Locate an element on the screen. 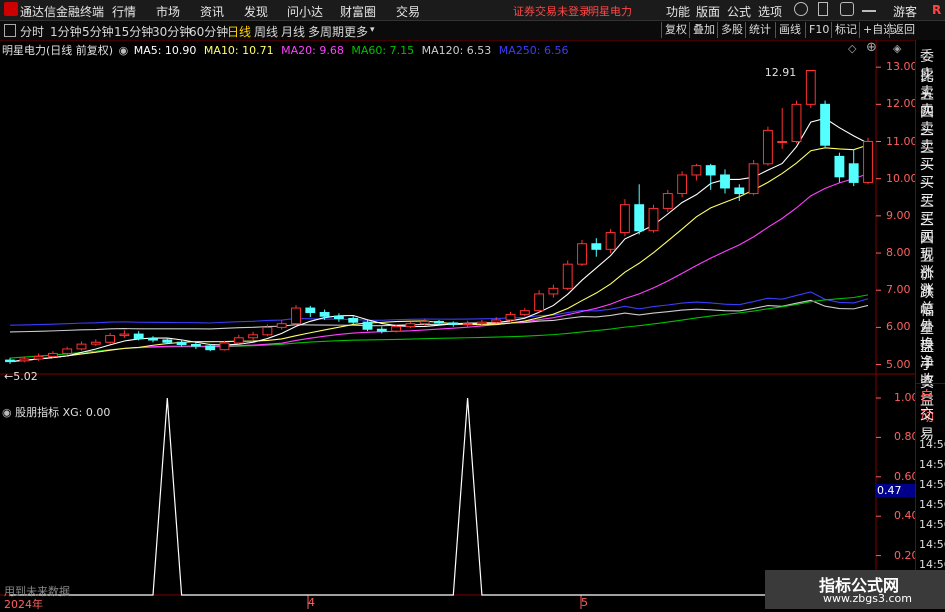  low-price-annotation: ←5.02 is located at coordinates (21, 376).